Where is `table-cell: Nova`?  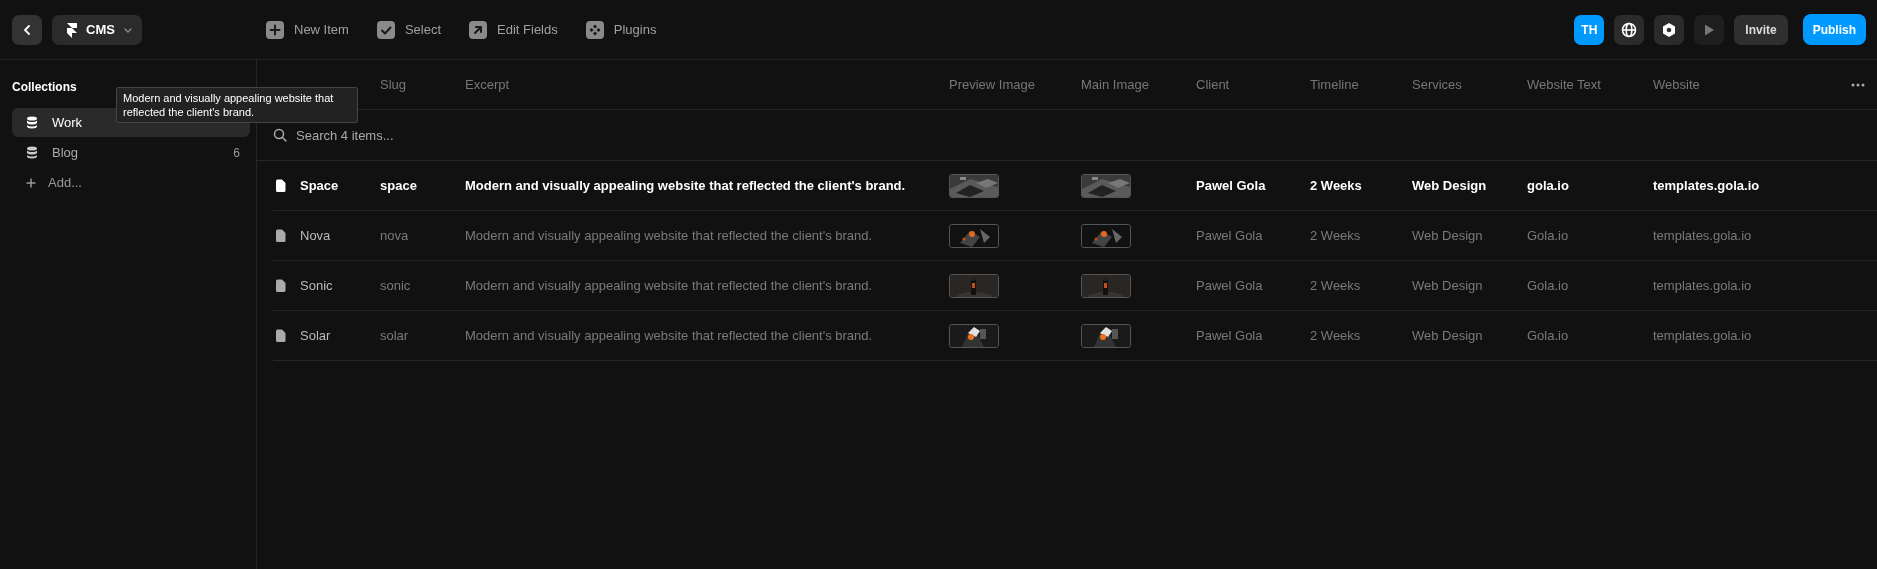 table-cell: Nova is located at coordinates (315, 235).